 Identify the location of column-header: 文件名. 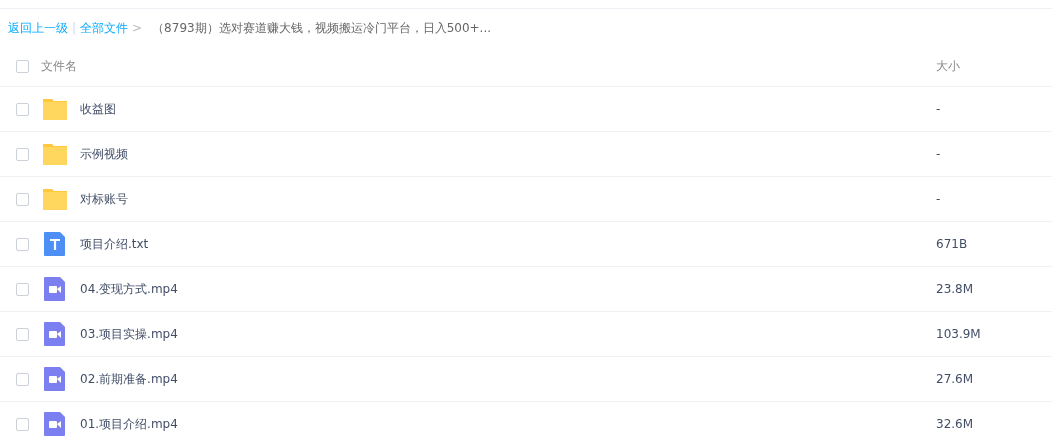
(488, 66).